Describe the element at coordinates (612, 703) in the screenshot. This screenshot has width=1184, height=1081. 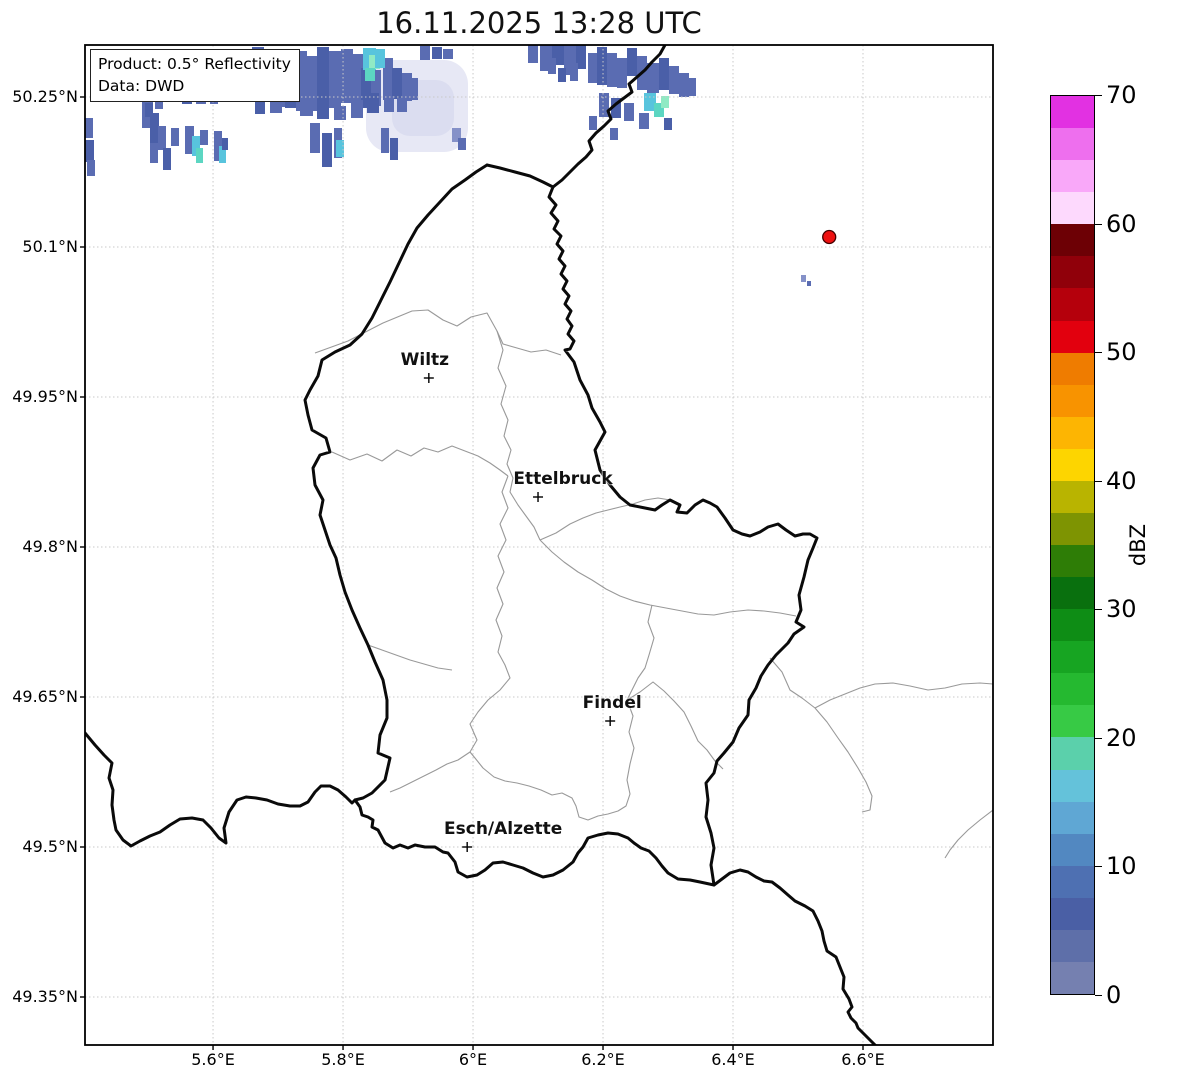
I see `city-label: Findel` at that location.